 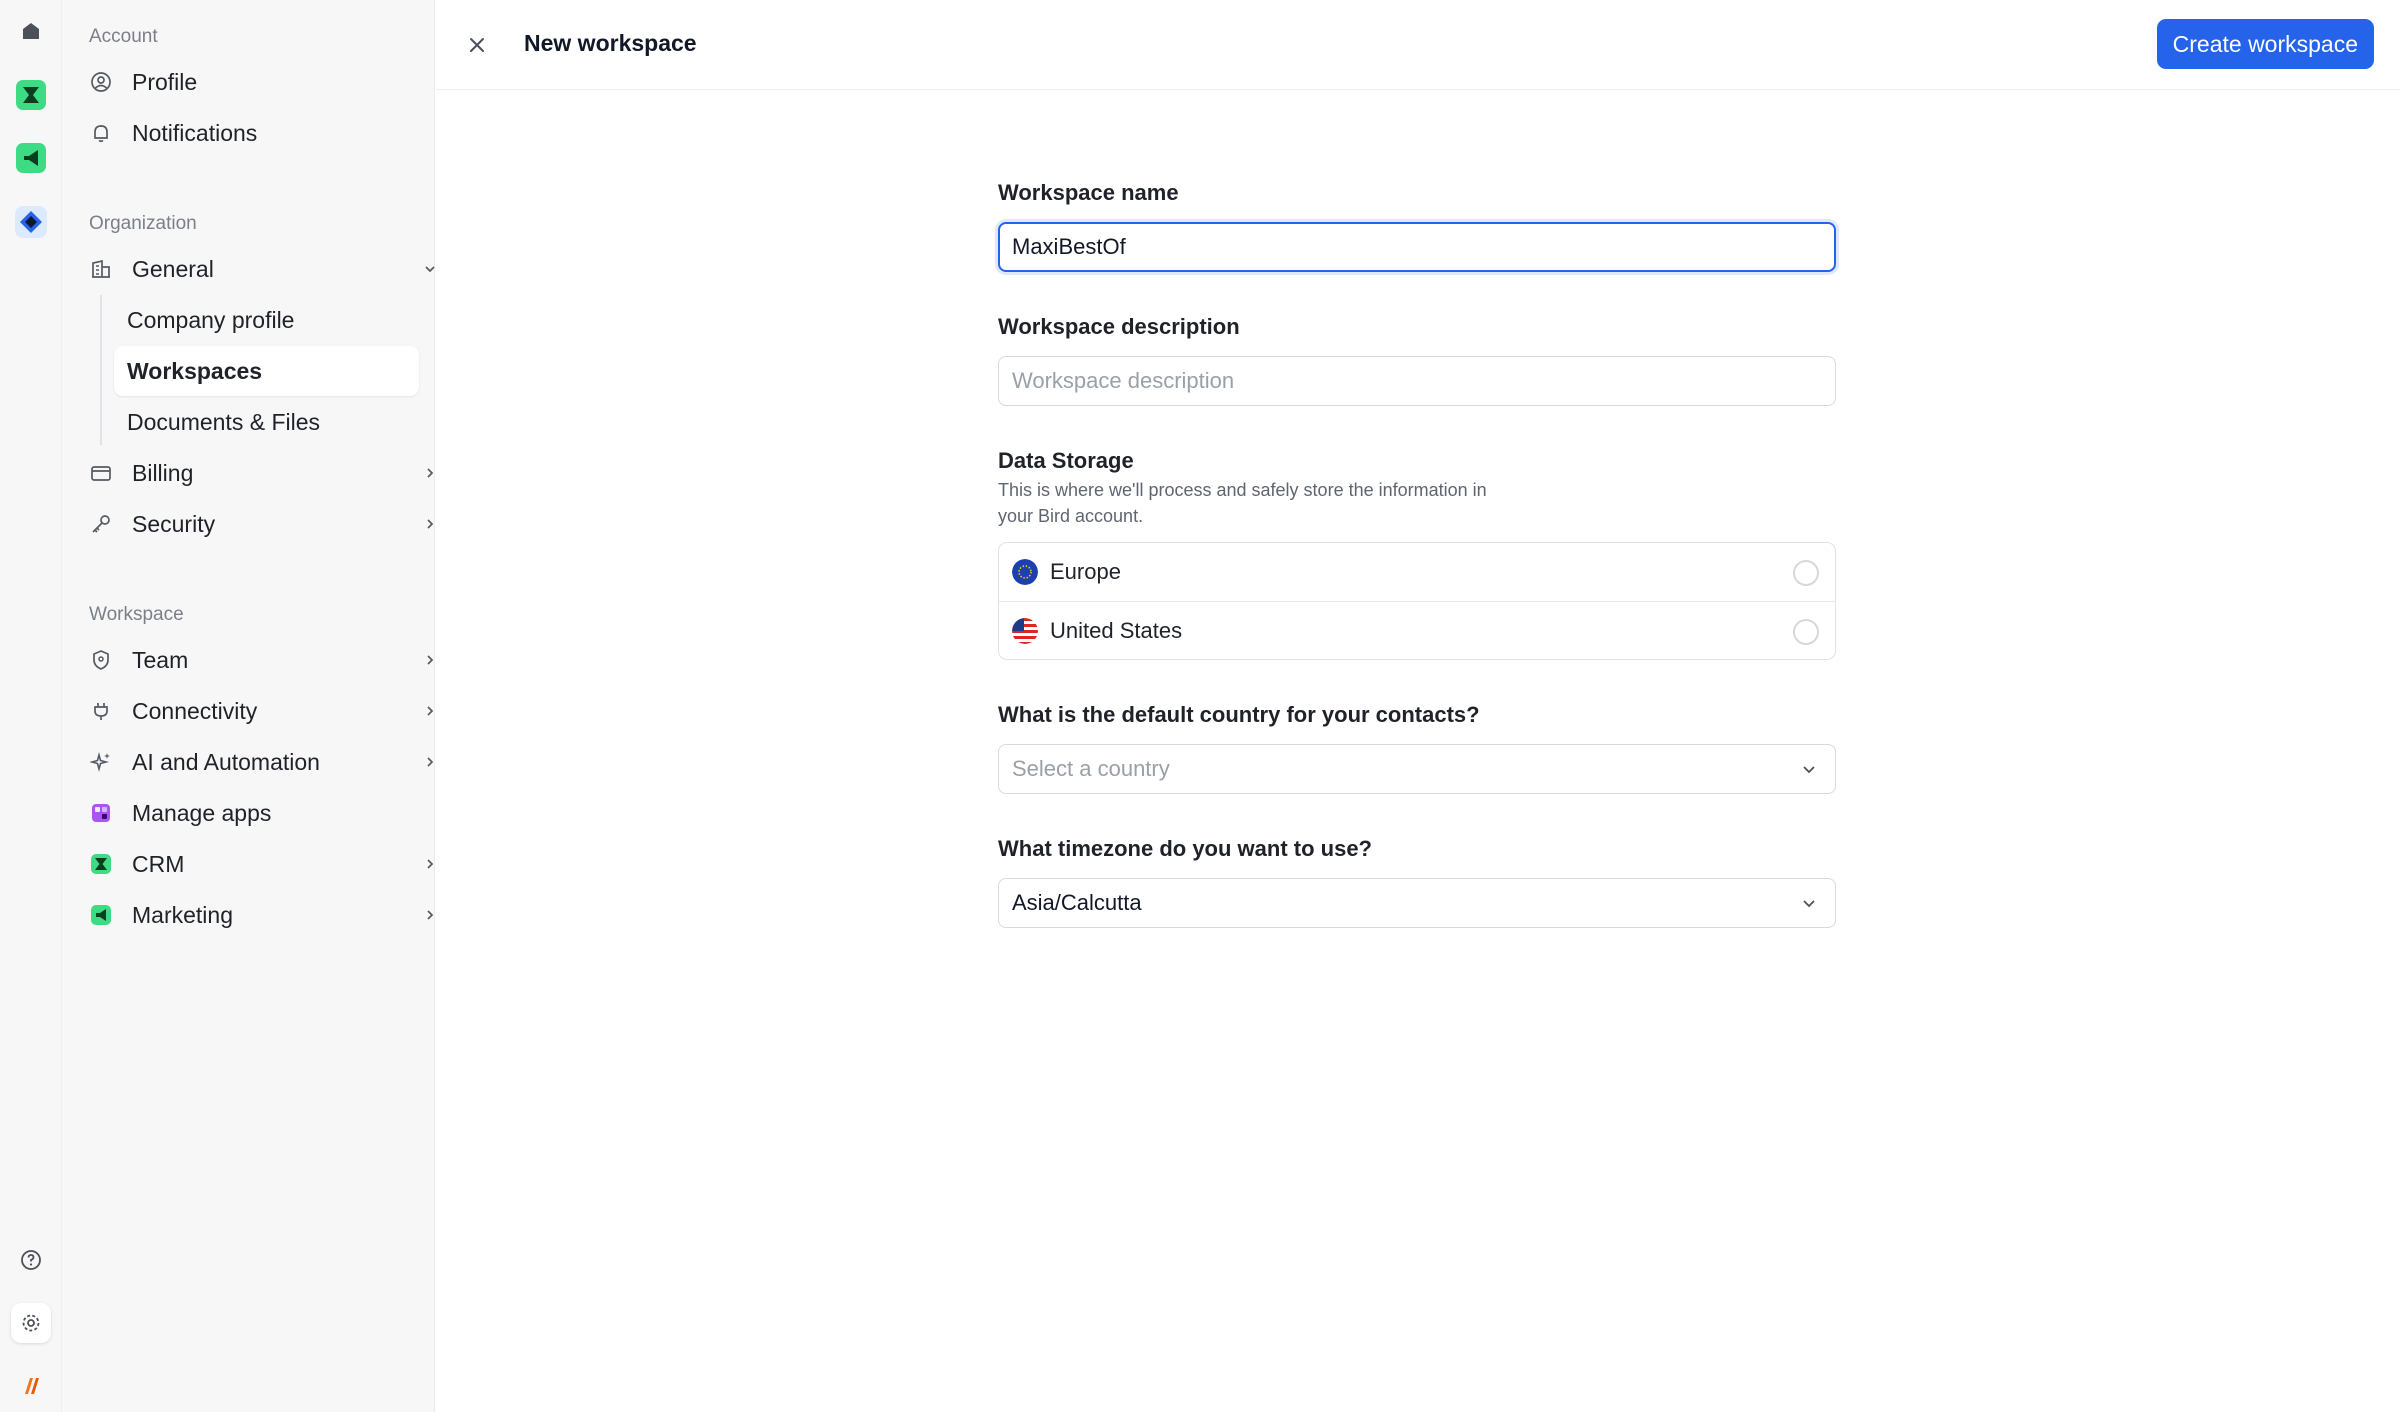 I want to click on sidebar-item-label: Billing, so click(x=163, y=472).